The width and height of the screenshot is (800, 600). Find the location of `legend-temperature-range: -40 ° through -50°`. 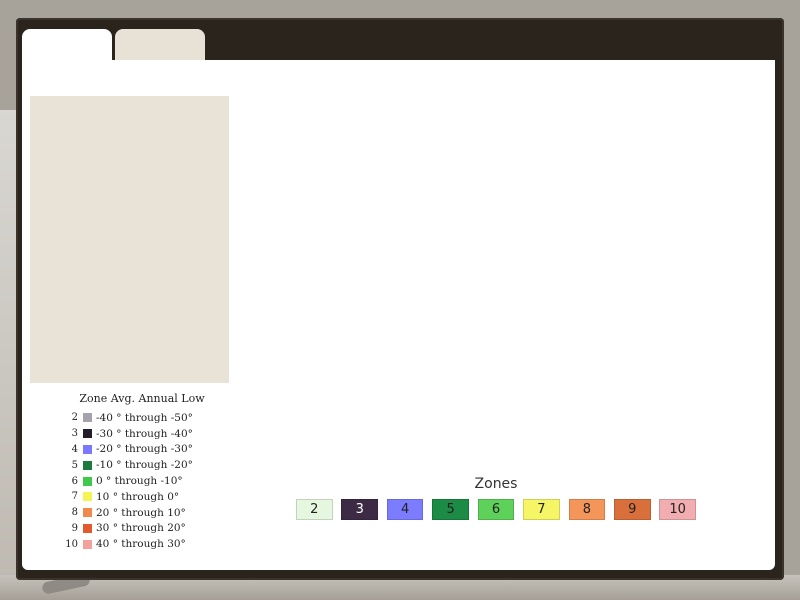

legend-temperature-range: -40 ° through -50° is located at coordinates (144, 417).